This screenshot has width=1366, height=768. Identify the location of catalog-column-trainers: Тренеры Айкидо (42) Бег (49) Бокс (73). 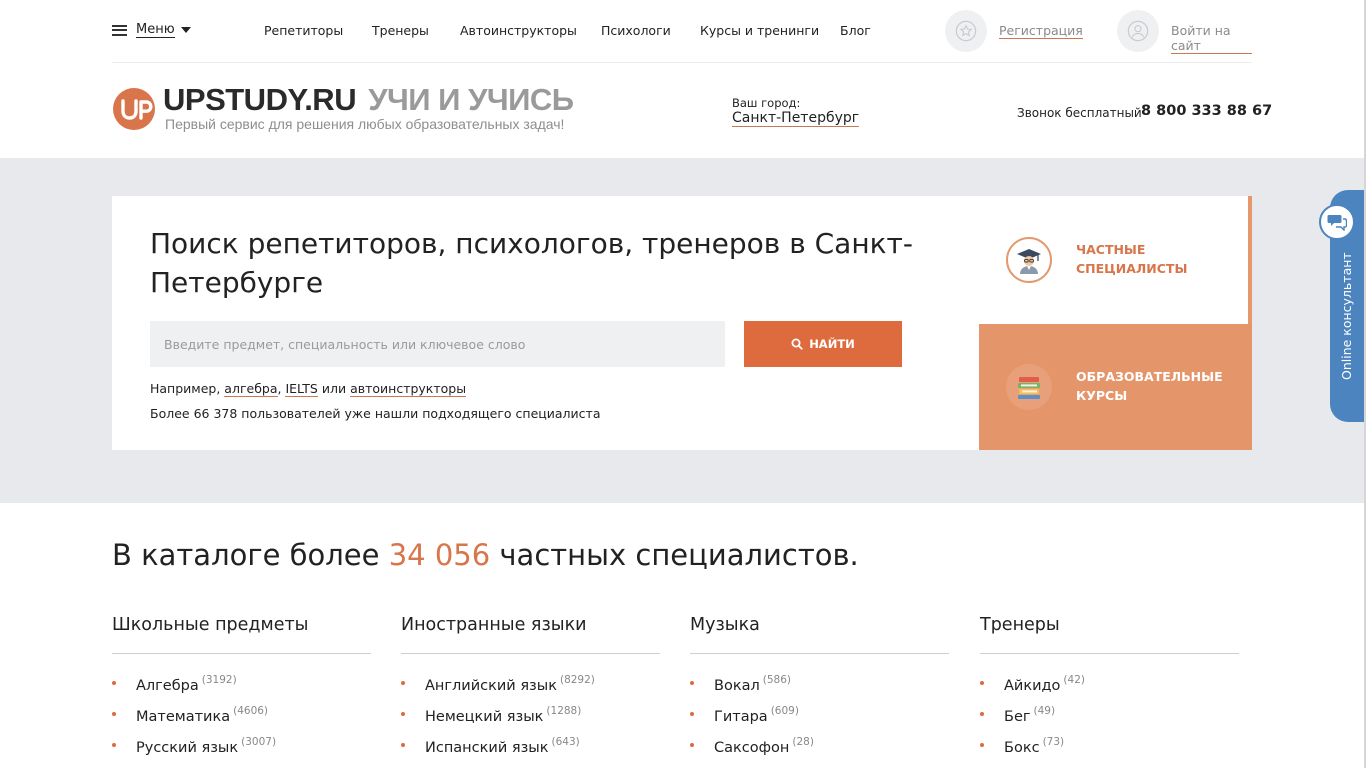
(1109, 686).